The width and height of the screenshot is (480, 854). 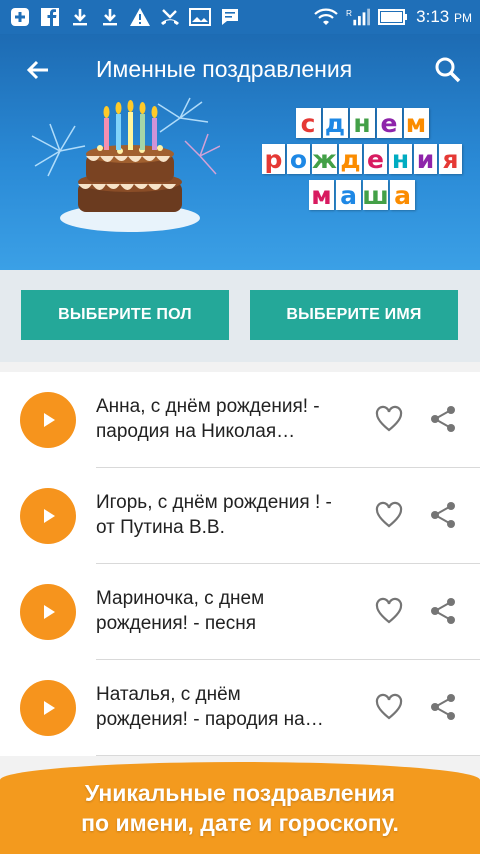 What do you see at coordinates (444, 16) in the screenshot?
I see `clock: 3:13 PM` at bounding box center [444, 16].